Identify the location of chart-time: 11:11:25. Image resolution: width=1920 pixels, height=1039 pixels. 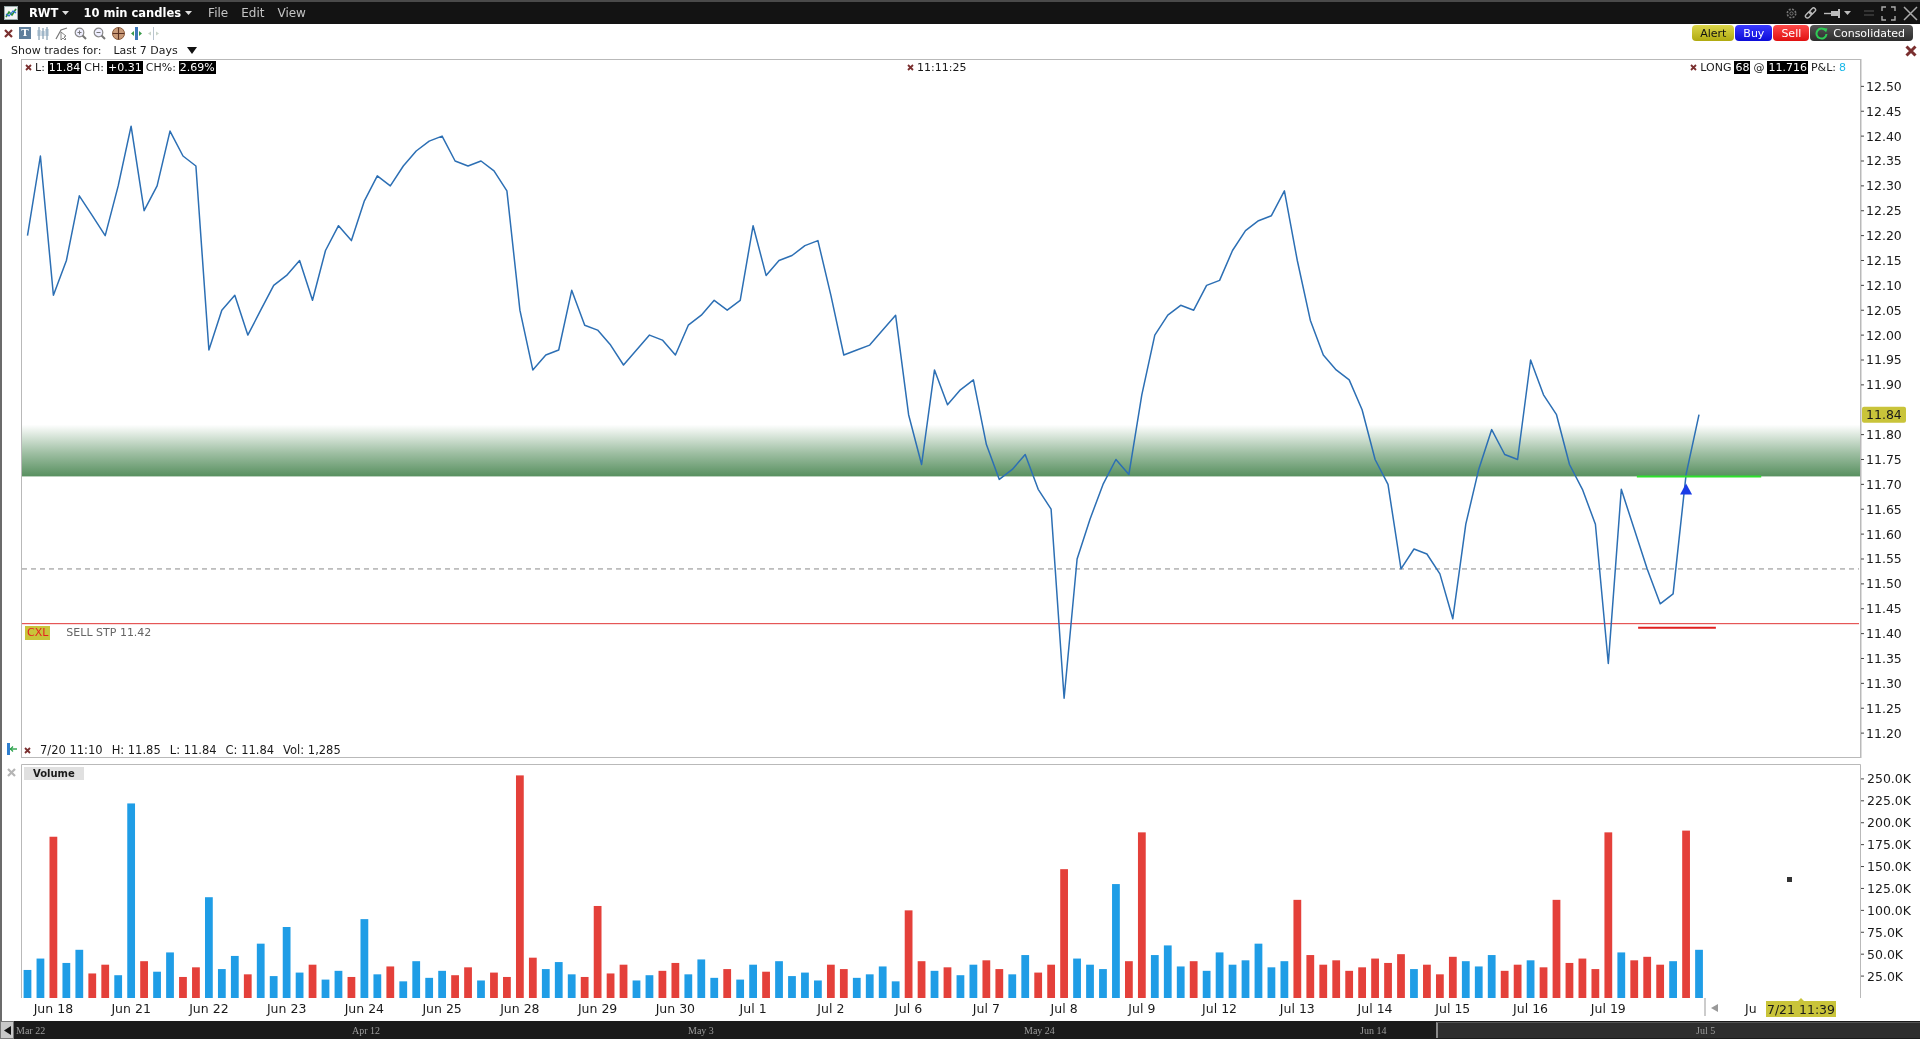
(942, 67).